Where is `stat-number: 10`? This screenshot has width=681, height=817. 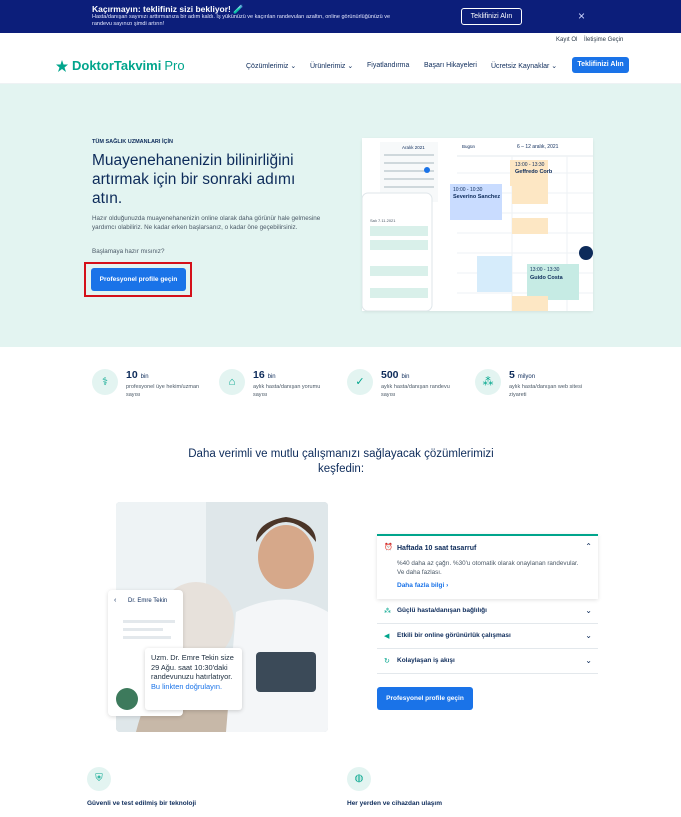
stat-number: 10 is located at coordinates (132, 375).